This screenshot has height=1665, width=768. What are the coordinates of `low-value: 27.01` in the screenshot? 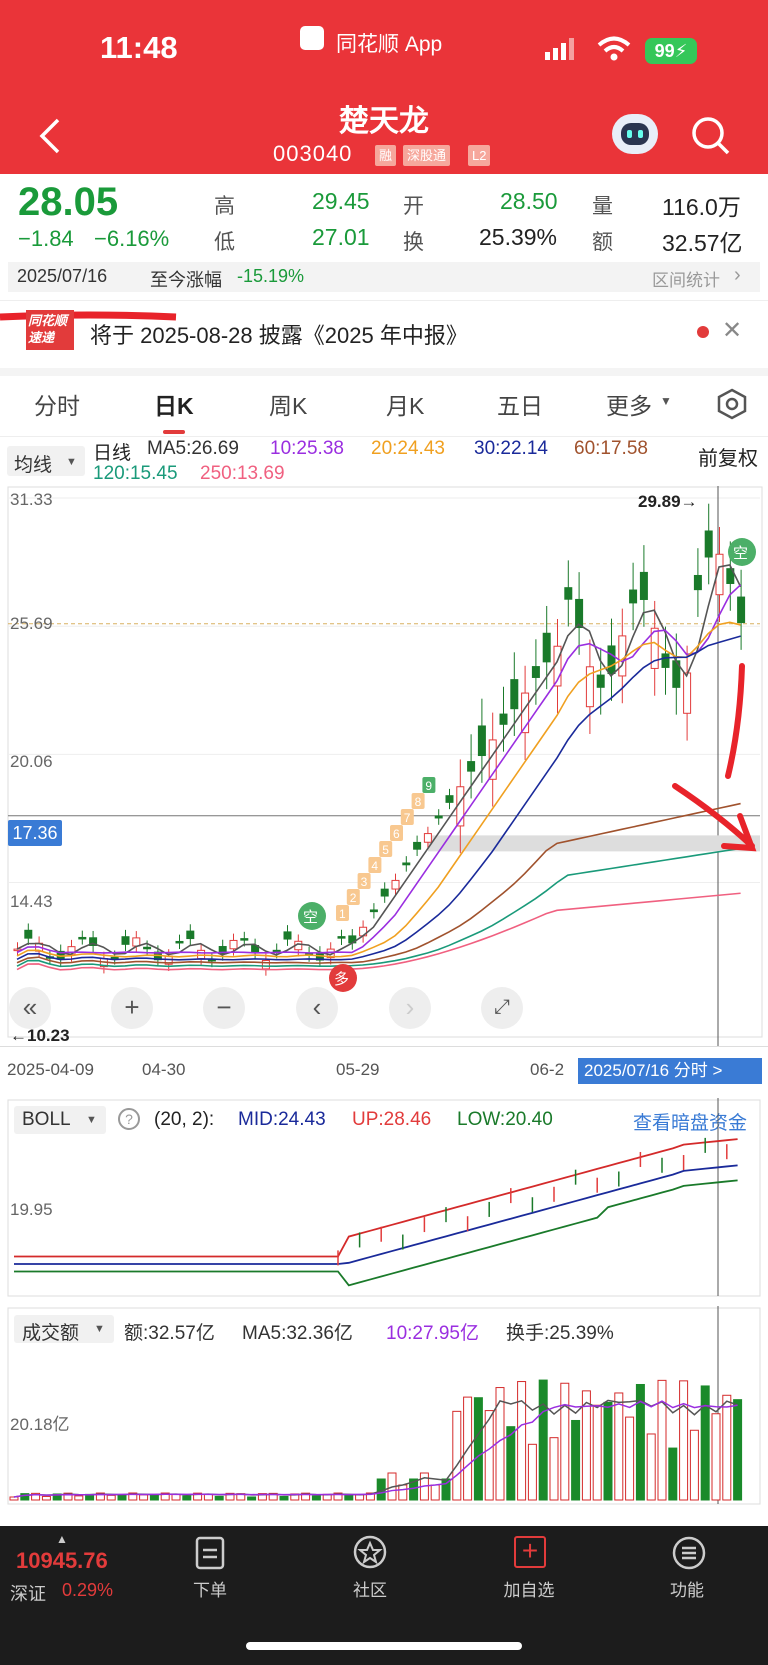 It's located at (341, 237).